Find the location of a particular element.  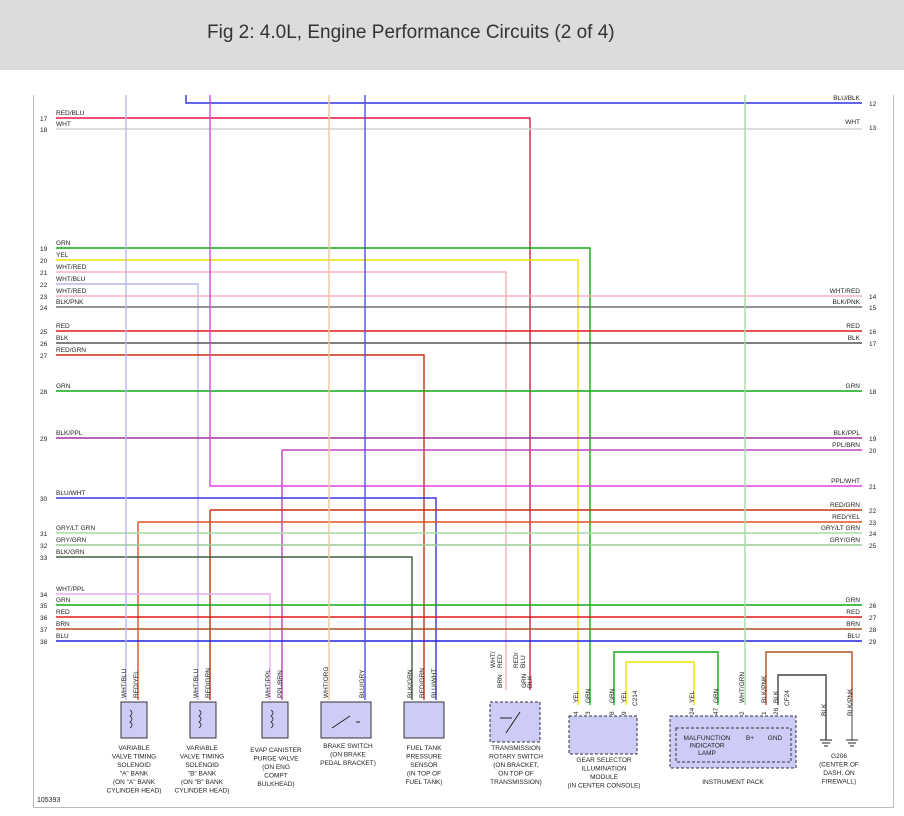

pin-wire-label: BLU/WHT is located at coordinates (434, 683).